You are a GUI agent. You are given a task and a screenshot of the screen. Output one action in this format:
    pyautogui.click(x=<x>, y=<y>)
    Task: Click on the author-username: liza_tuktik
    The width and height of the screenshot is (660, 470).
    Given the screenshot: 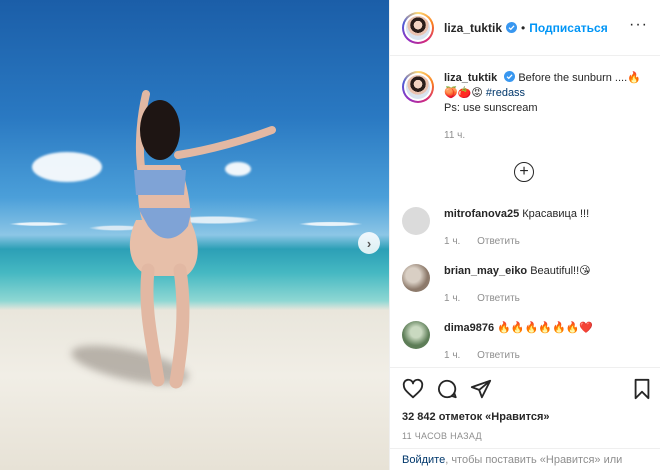 What is the action you would take?
    pyautogui.click(x=473, y=28)
    